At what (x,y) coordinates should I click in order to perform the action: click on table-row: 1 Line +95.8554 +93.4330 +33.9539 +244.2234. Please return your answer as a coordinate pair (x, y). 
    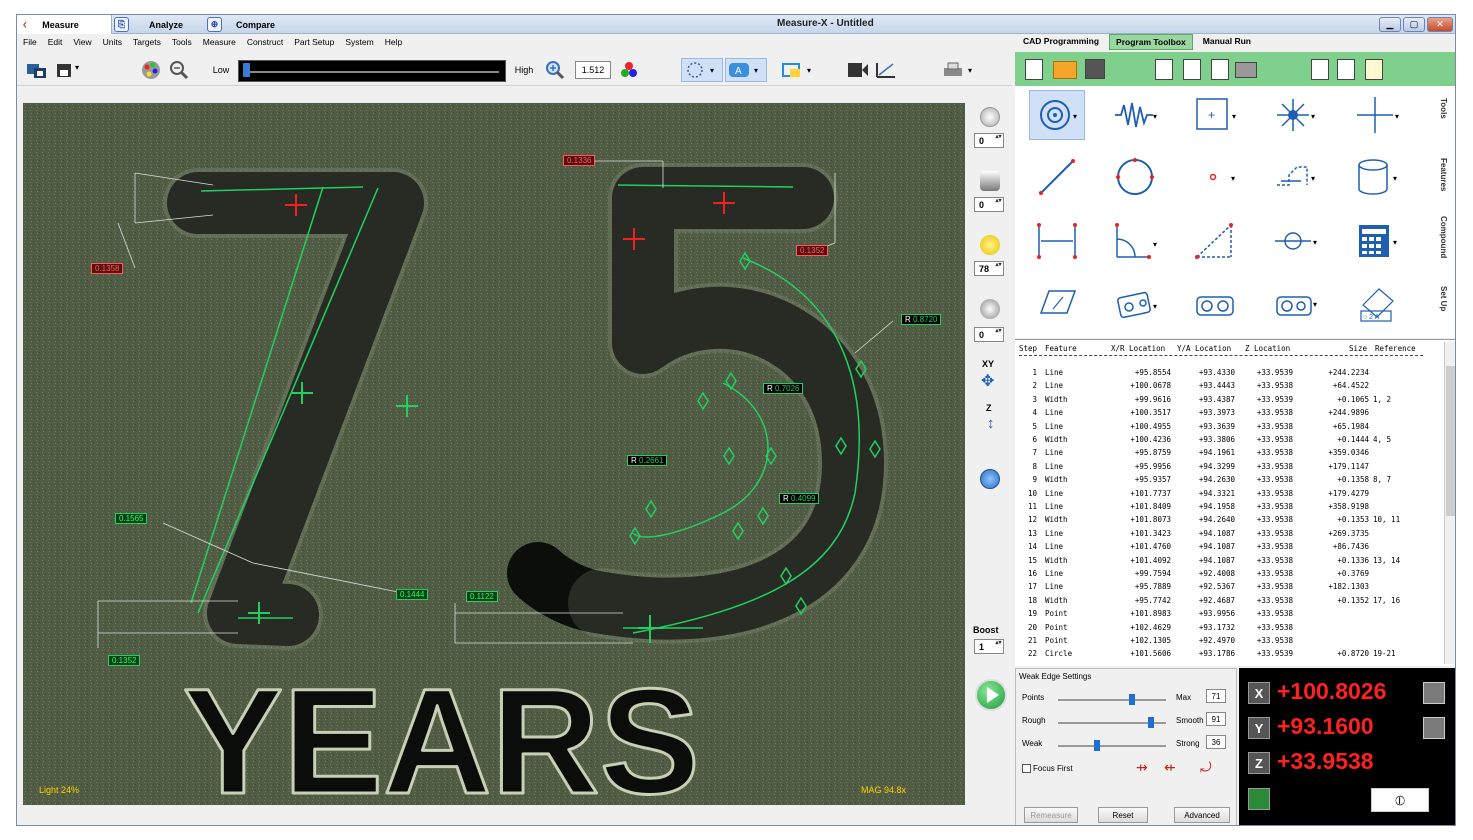
    Looking at the image, I should click on (1230, 374).